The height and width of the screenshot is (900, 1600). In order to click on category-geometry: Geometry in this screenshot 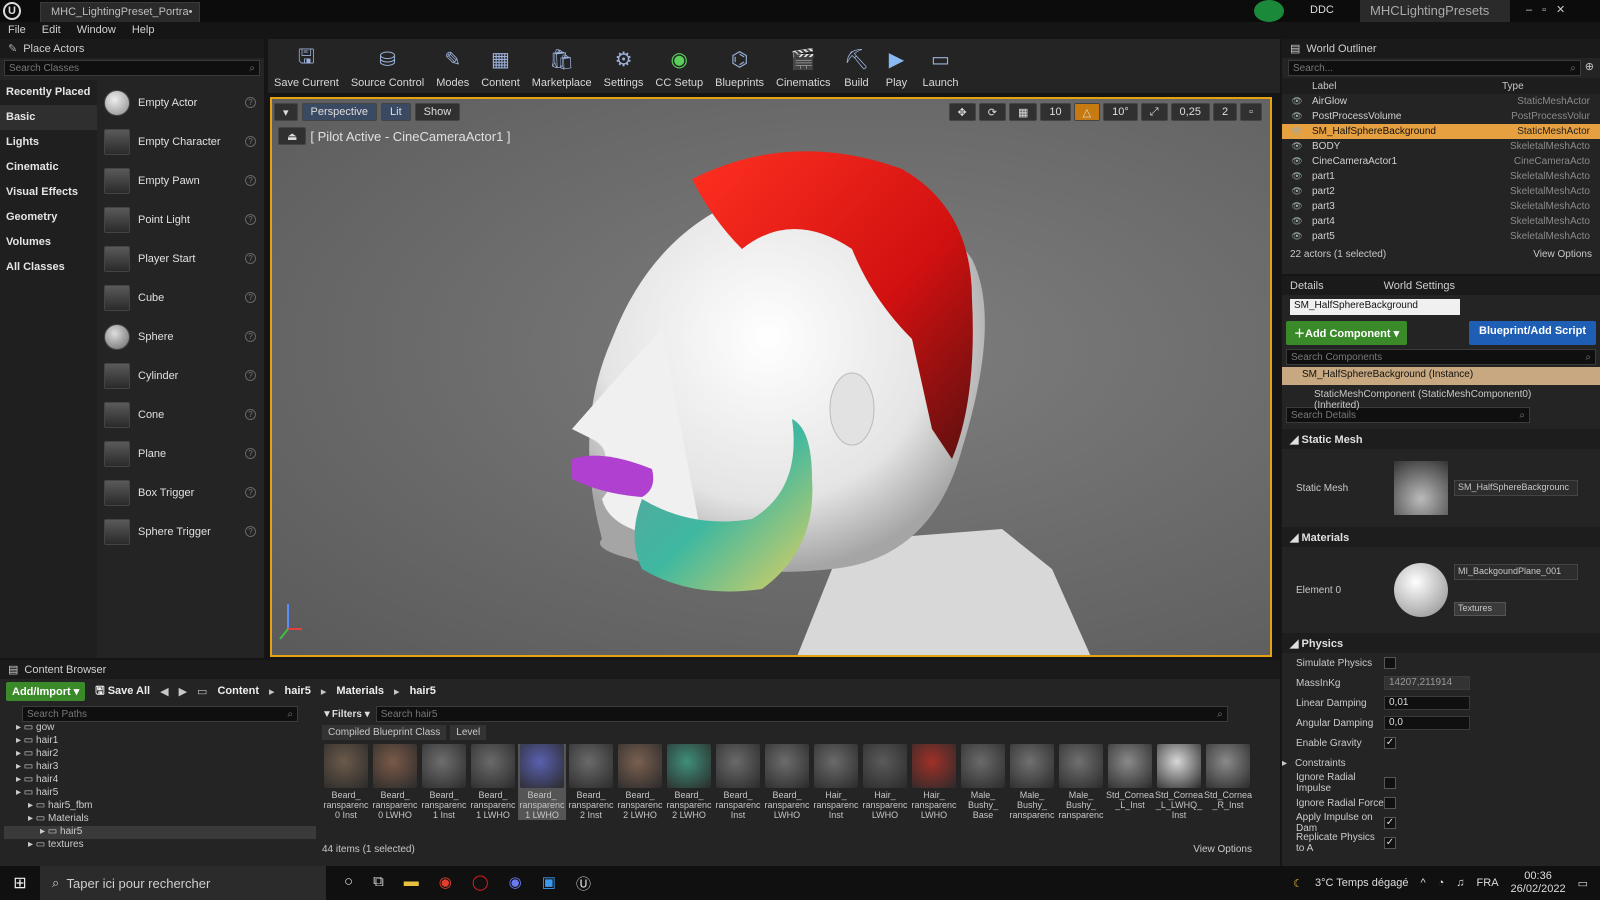, I will do `click(48, 217)`.